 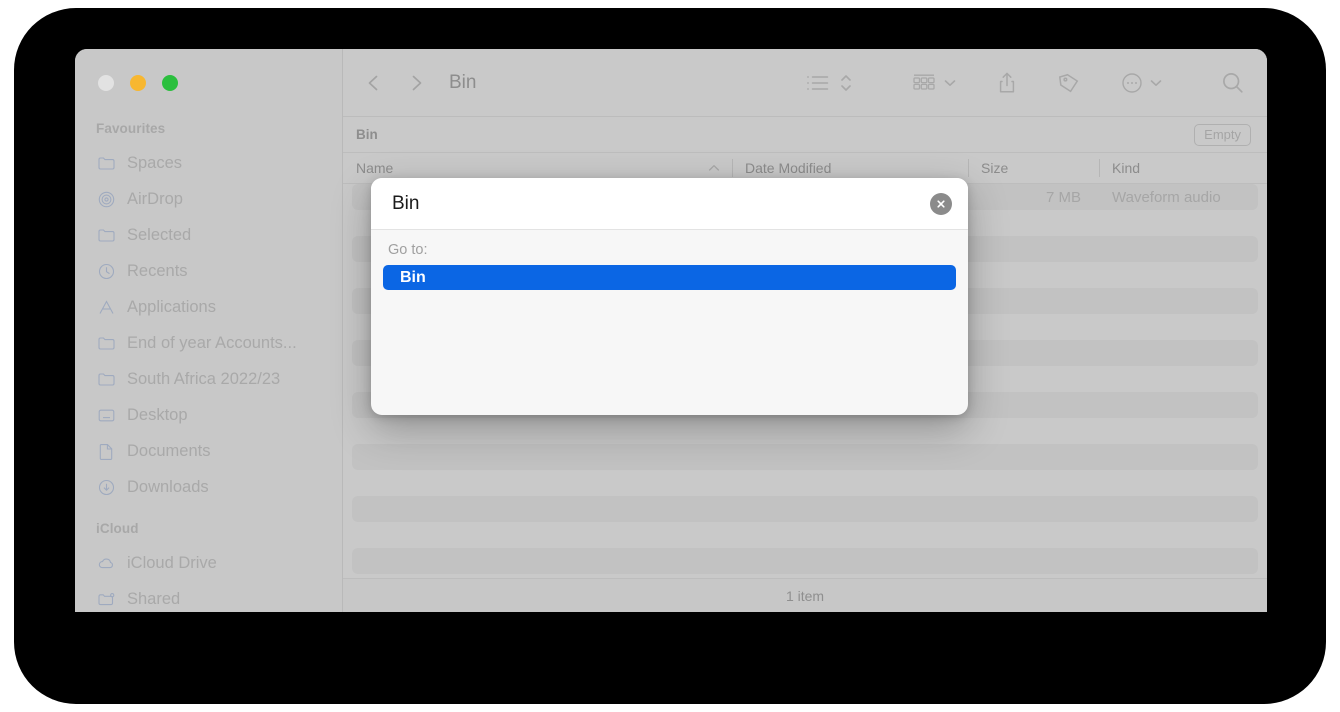 What do you see at coordinates (1222, 134) in the screenshot?
I see `empty-bin-button: Empty` at bounding box center [1222, 134].